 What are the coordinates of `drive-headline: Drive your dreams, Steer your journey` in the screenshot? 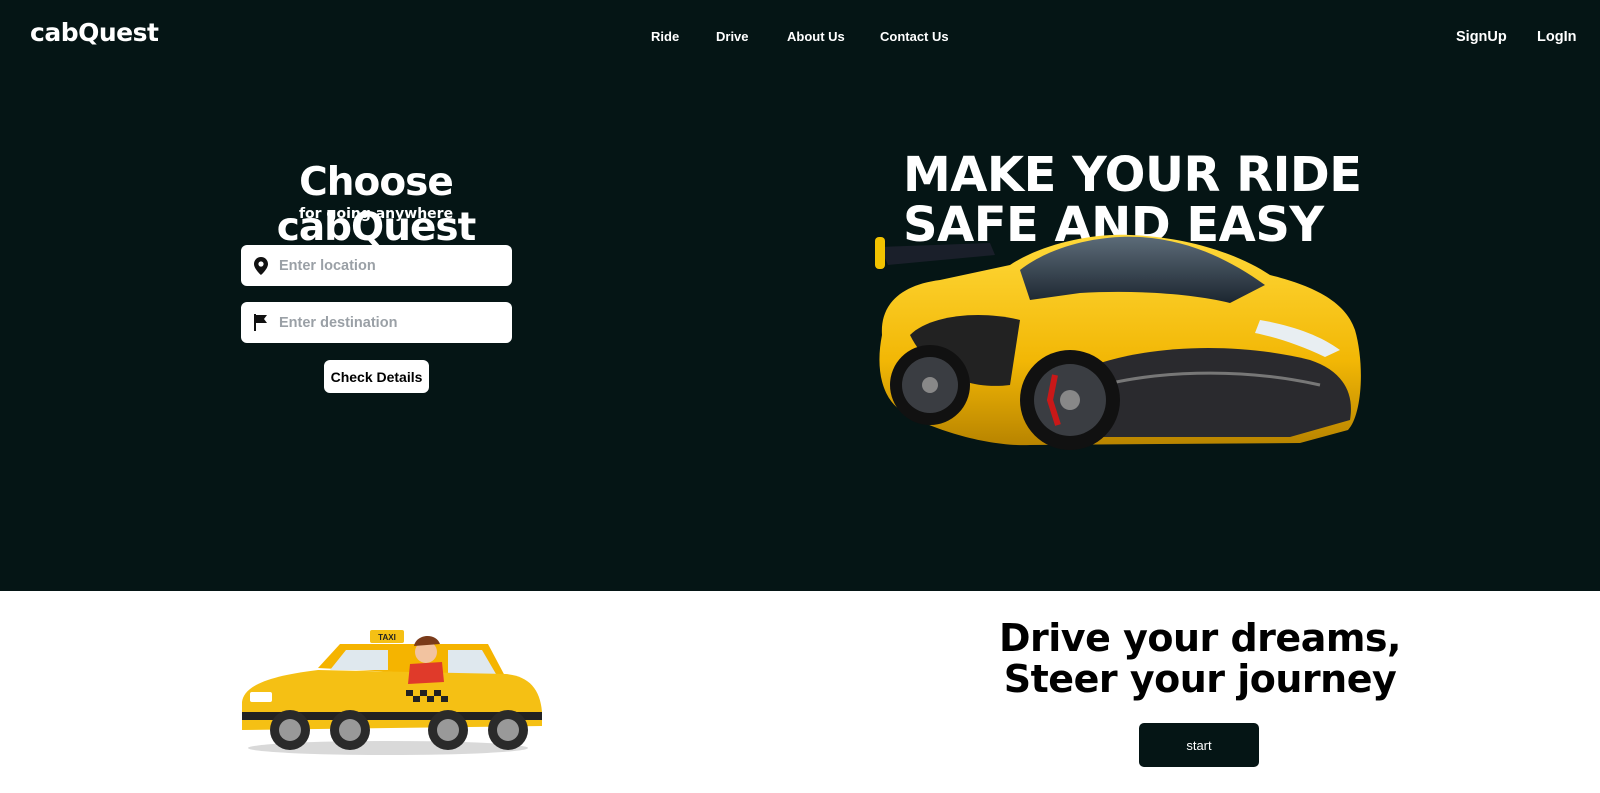 It's located at (1200, 659).